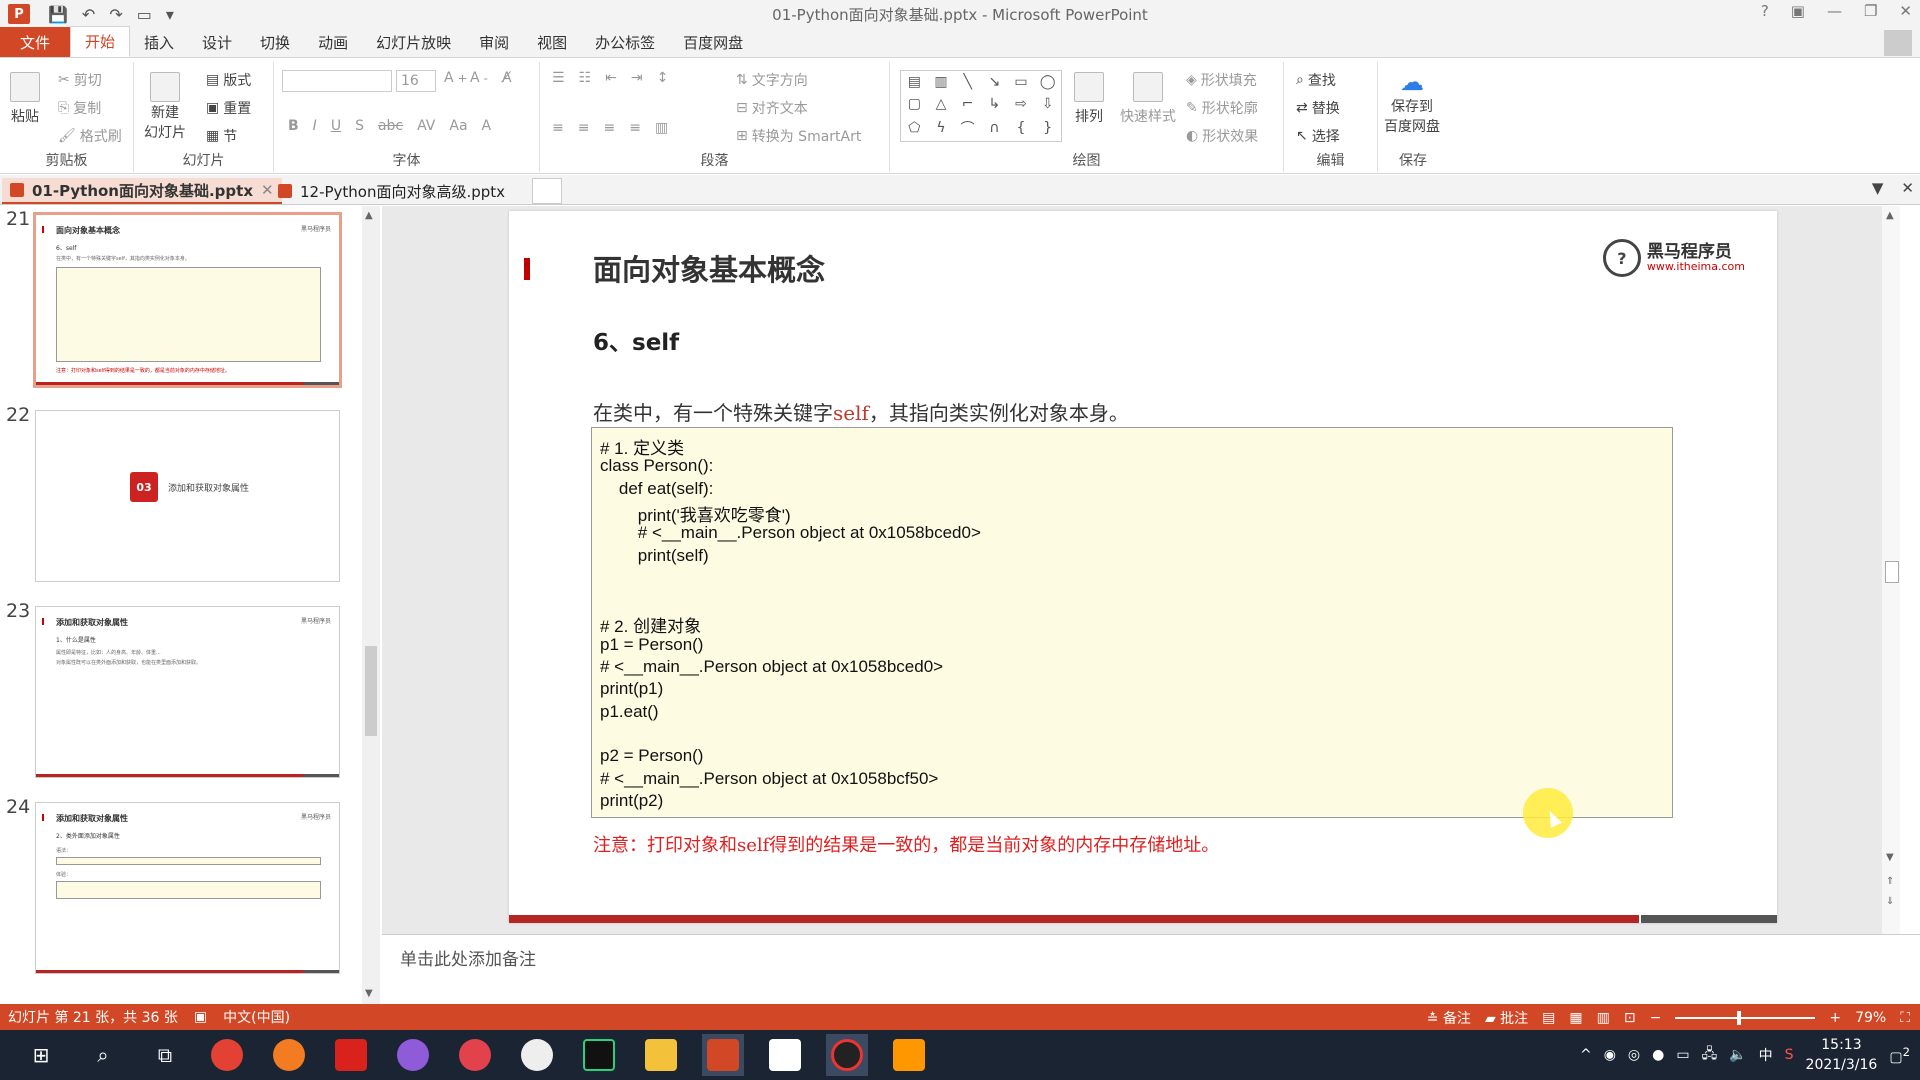 The image size is (1920, 1080). What do you see at coordinates (165, 107) in the screenshot?
I see `new-slide-button: 新建 幻灯片` at bounding box center [165, 107].